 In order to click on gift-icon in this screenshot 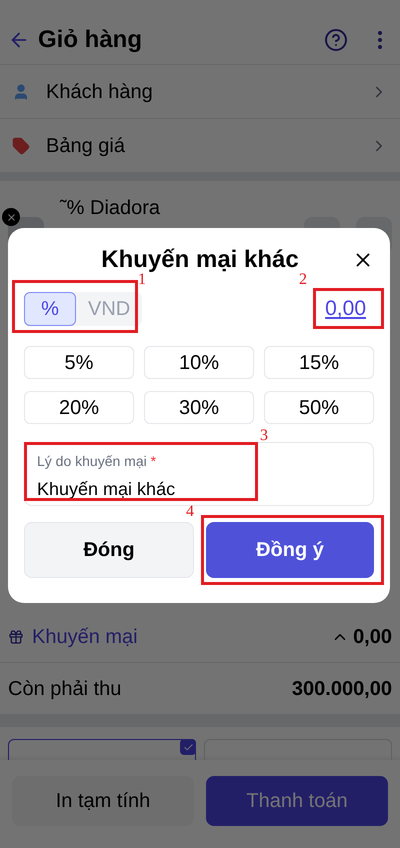, I will do `click(16, 636)`.